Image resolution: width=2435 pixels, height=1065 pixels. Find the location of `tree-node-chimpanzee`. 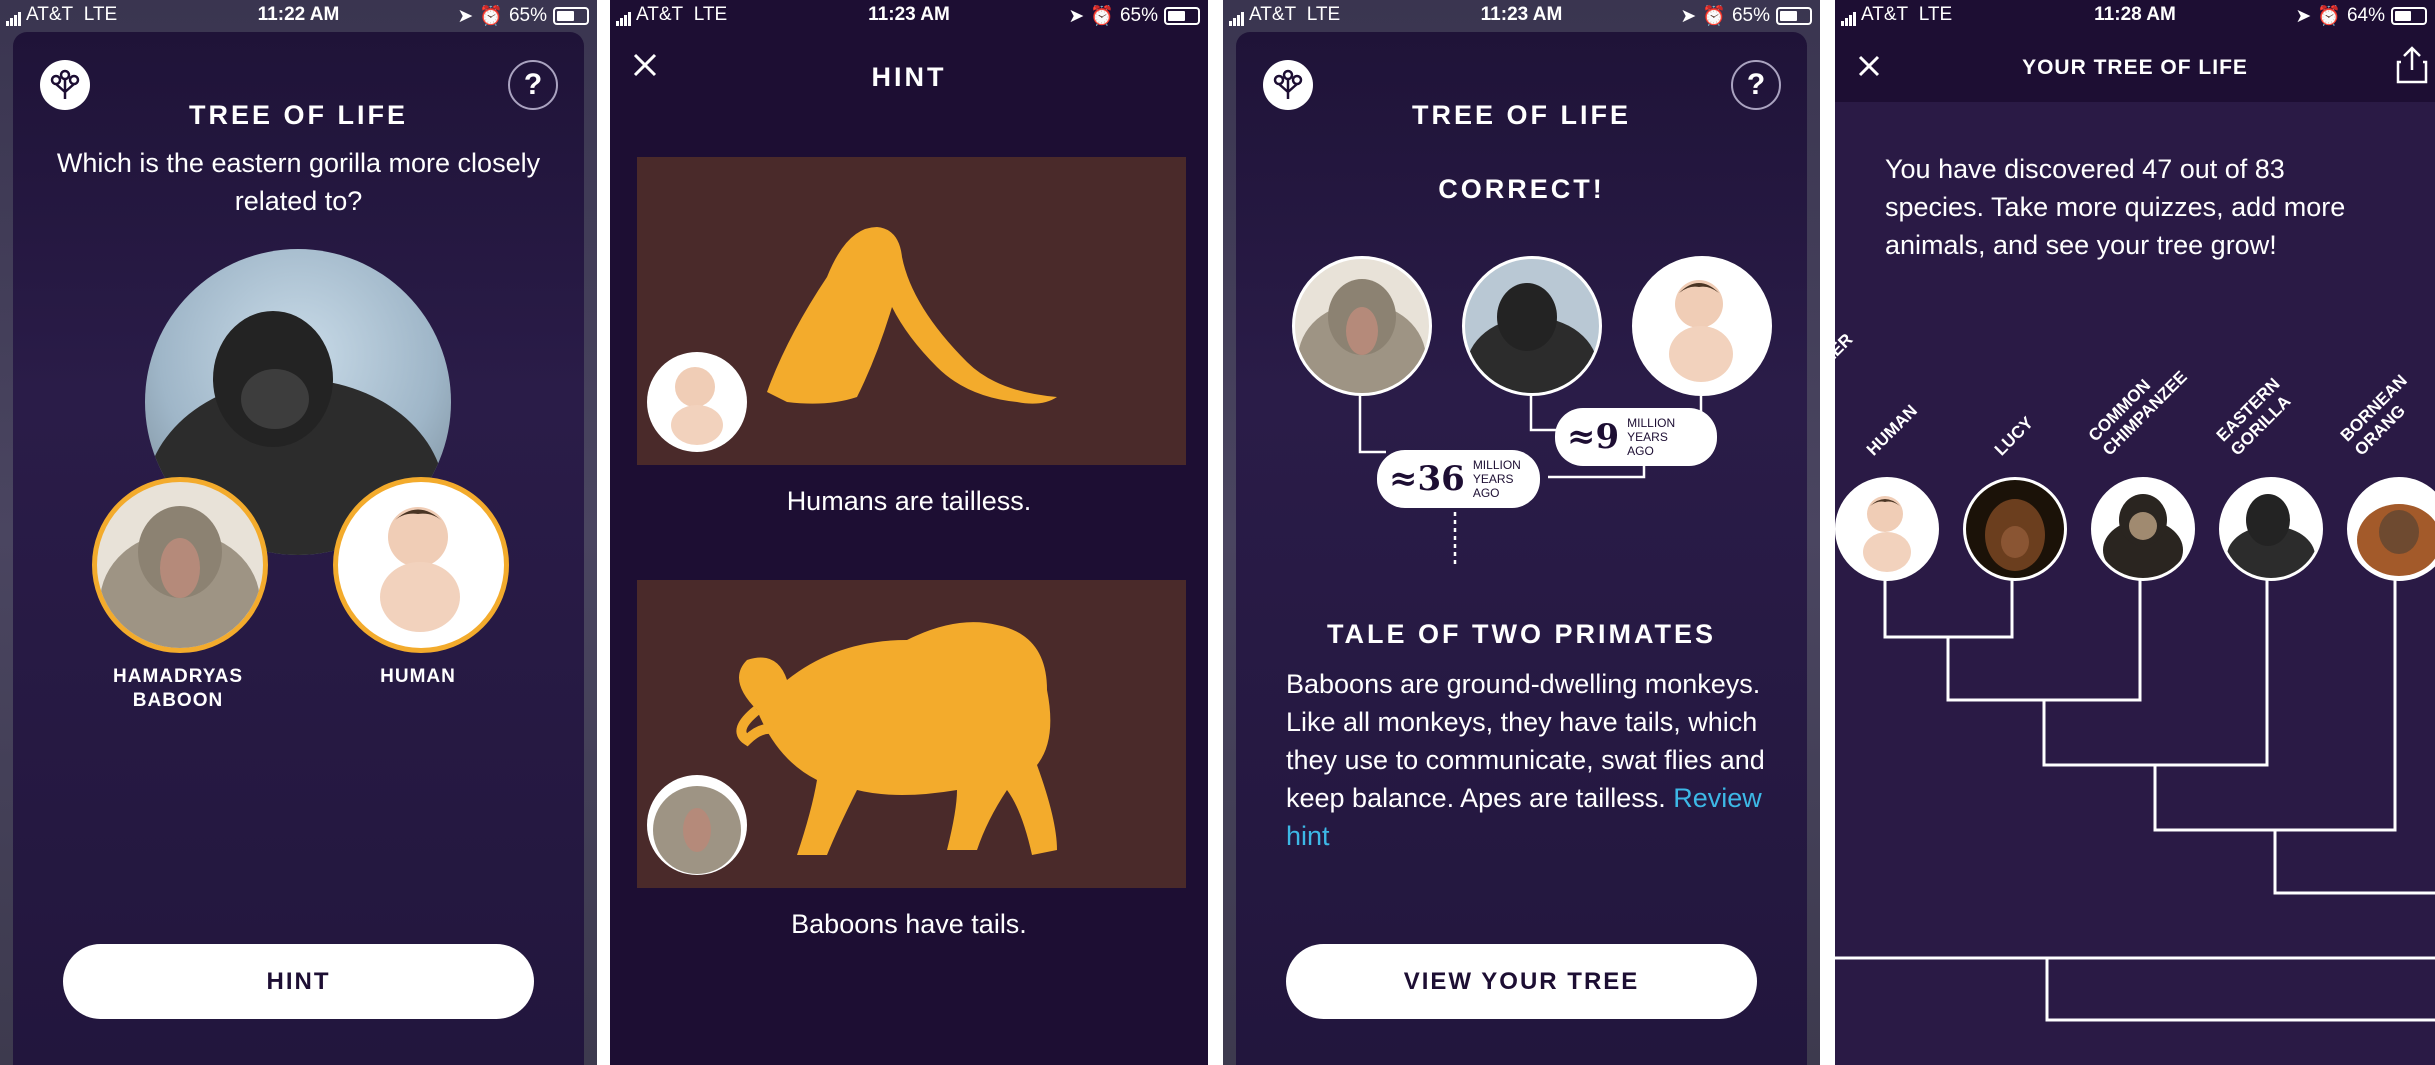

tree-node-chimpanzee is located at coordinates (2143, 529).